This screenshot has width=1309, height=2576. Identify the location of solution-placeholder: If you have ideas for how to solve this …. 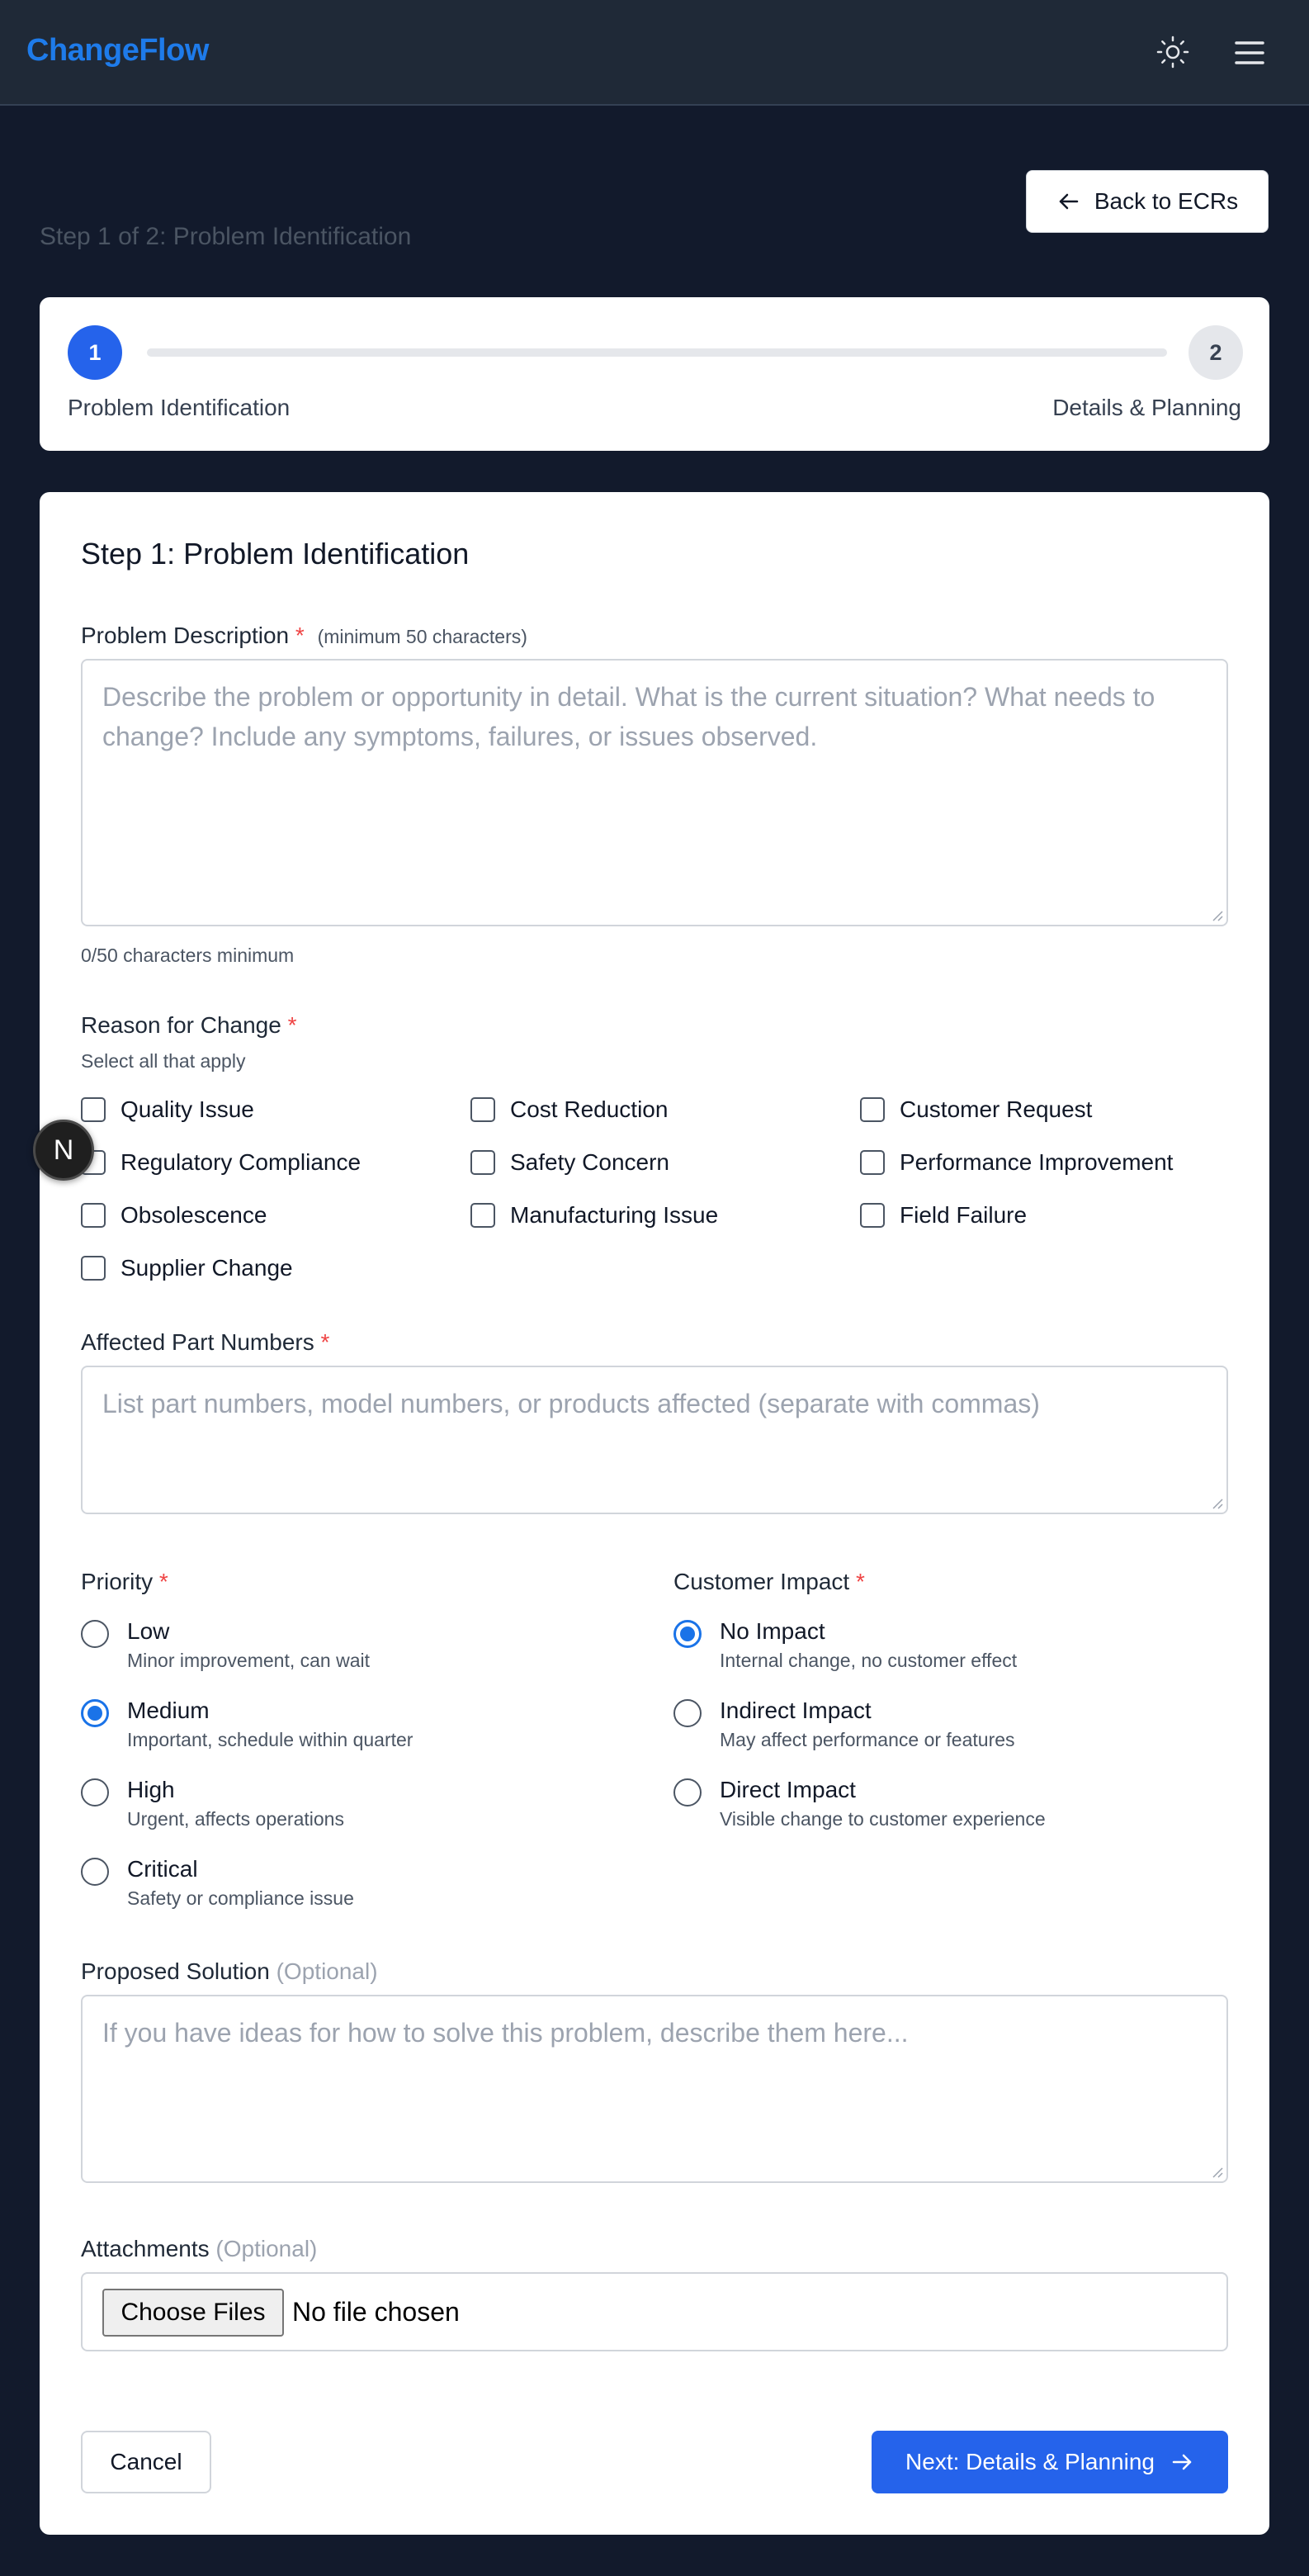
(505, 2033).